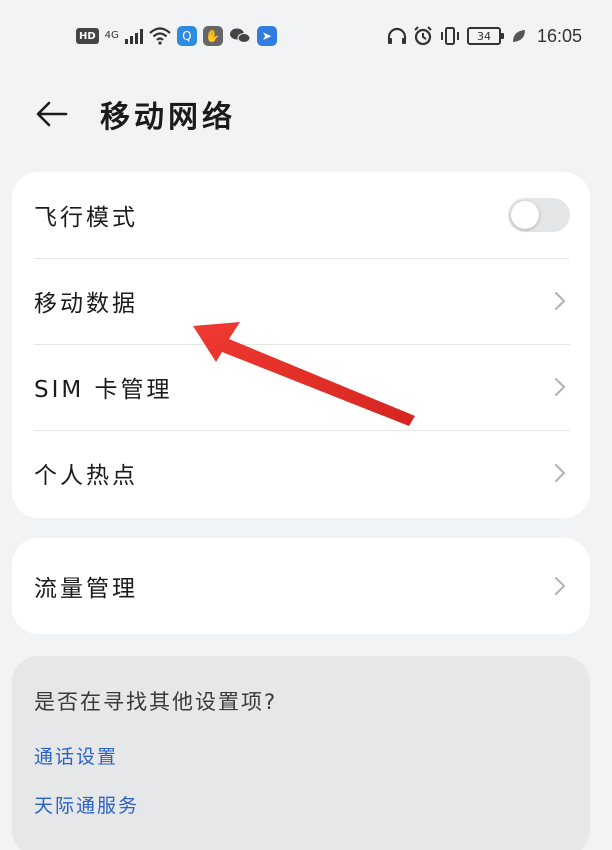 The image size is (612, 850). I want to click on toggle-knob, so click(525, 215).